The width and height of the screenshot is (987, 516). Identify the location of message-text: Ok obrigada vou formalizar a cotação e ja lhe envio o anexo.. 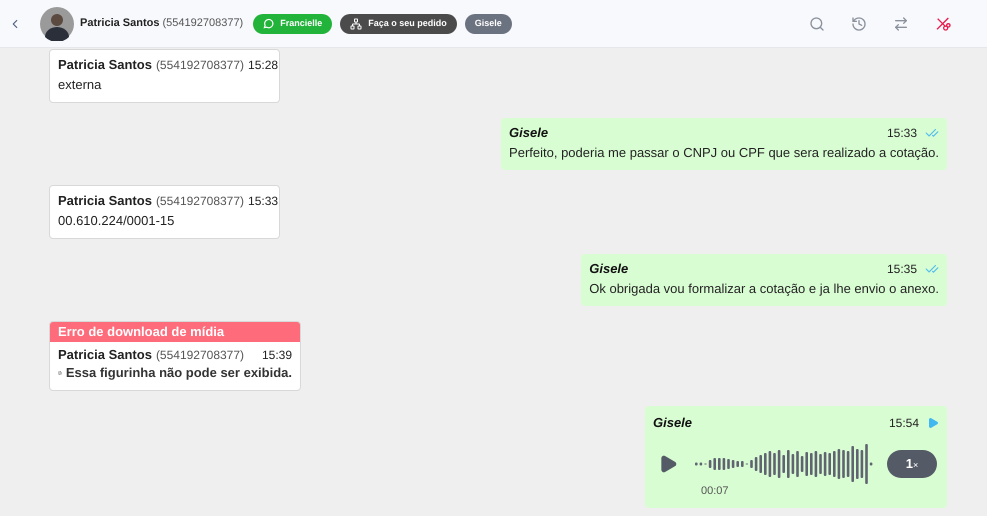
(764, 289).